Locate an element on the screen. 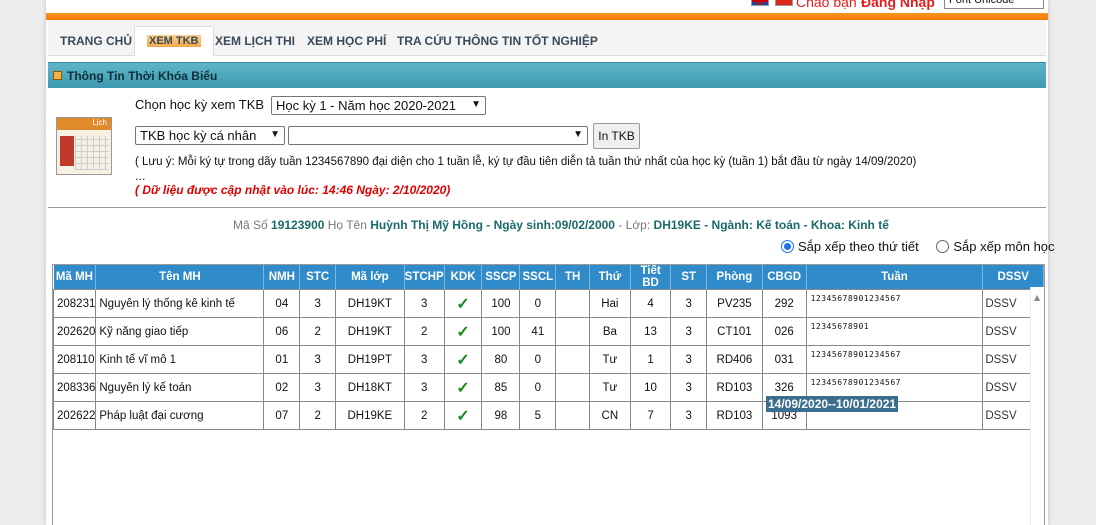 The image size is (1096, 525). cell-ma-mh: 208336 is located at coordinates (75, 387).